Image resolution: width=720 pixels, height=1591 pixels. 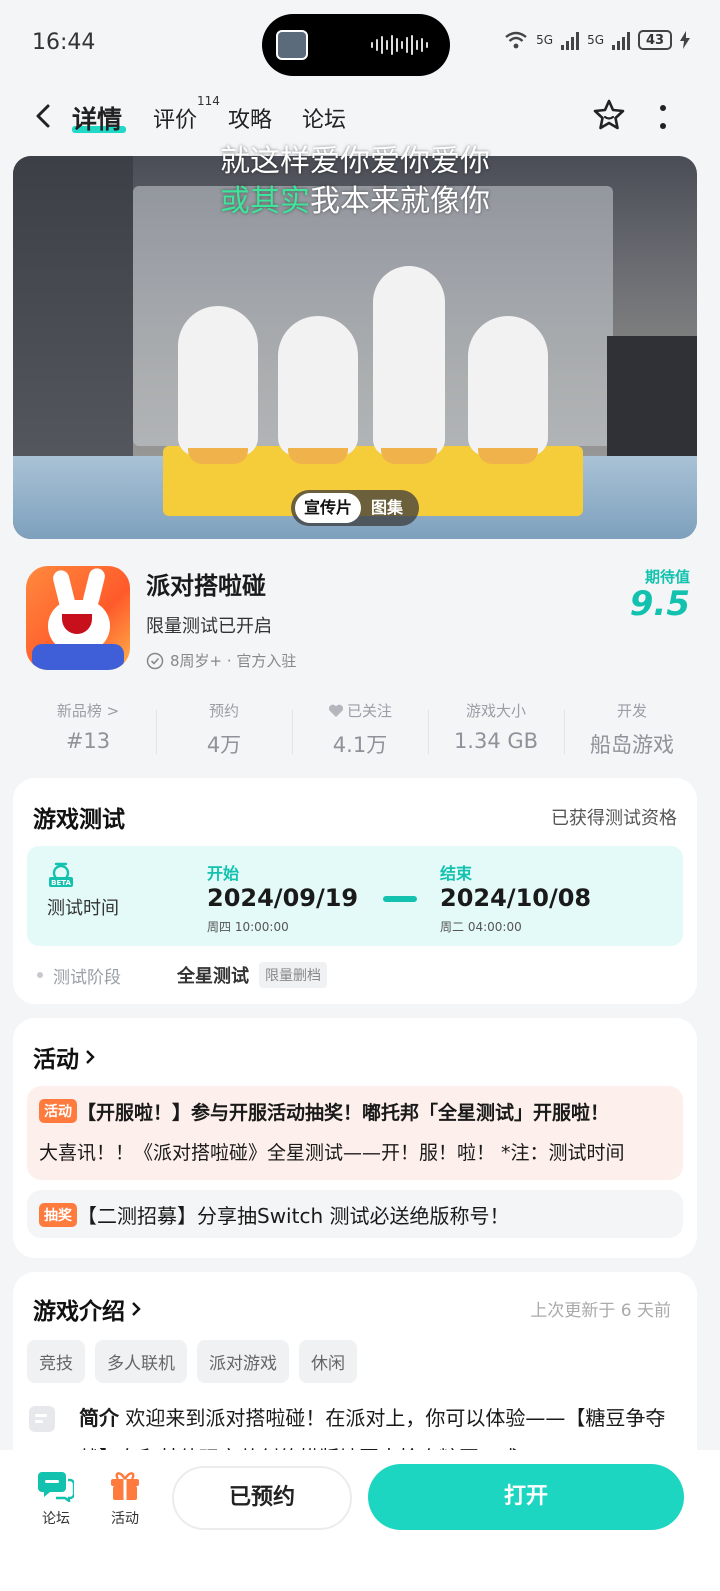 I want to click on favorite-star-icon, so click(x=609, y=115).